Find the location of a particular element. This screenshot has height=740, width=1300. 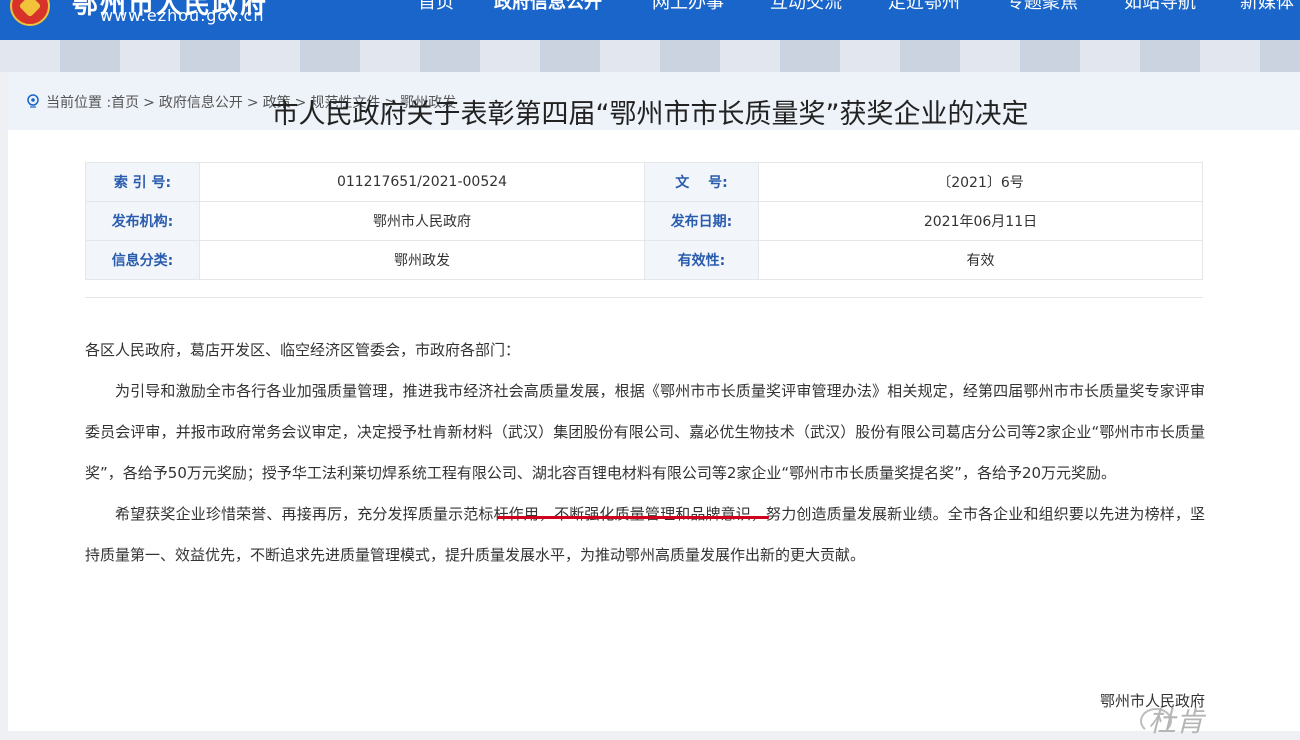

nav-home: 首页 is located at coordinates (436, 7).